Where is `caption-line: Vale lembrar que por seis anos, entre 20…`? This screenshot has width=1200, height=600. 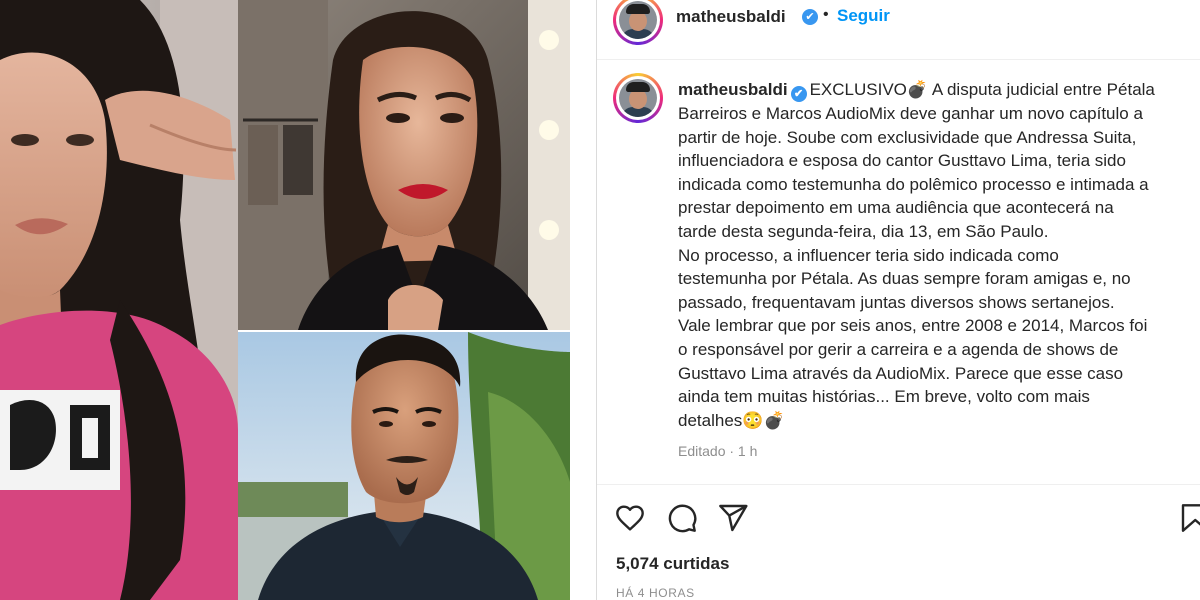 caption-line: Vale lembrar que por seis anos, entre 20… is located at coordinates (913, 326).